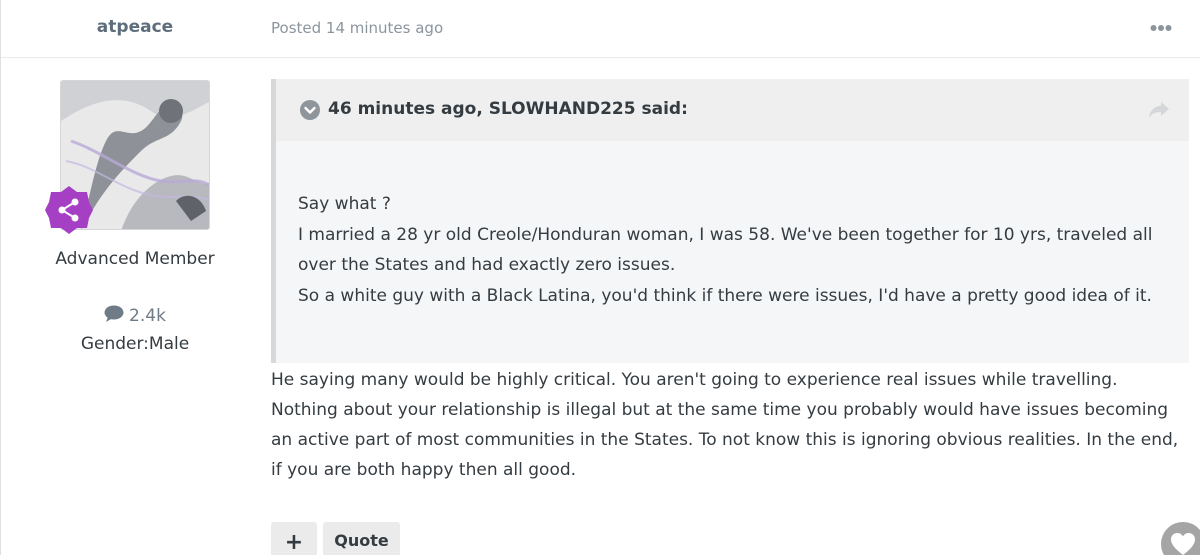 This screenshot has height=555, width=1200. Describe the element at coordinates (135, 344) in the screenshot. I see `gender-field: Gender:Male` at that location.